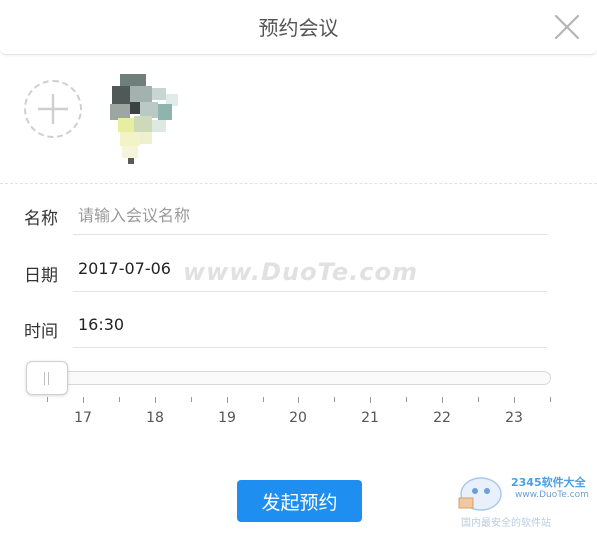 Image resolution: width=597 pixels, height=545 pixels. What do you see at coordinates (480, 494) in the screenshot?
I see `mascot-icon` at bounding box center [480, 494].